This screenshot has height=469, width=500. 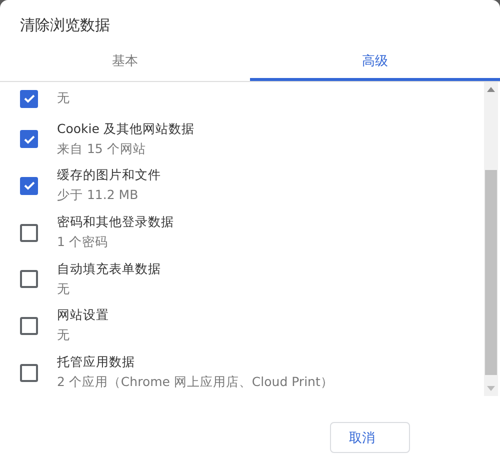 I want to click on dialog-title: 清除浏览数据, so click(x=65, y=25).